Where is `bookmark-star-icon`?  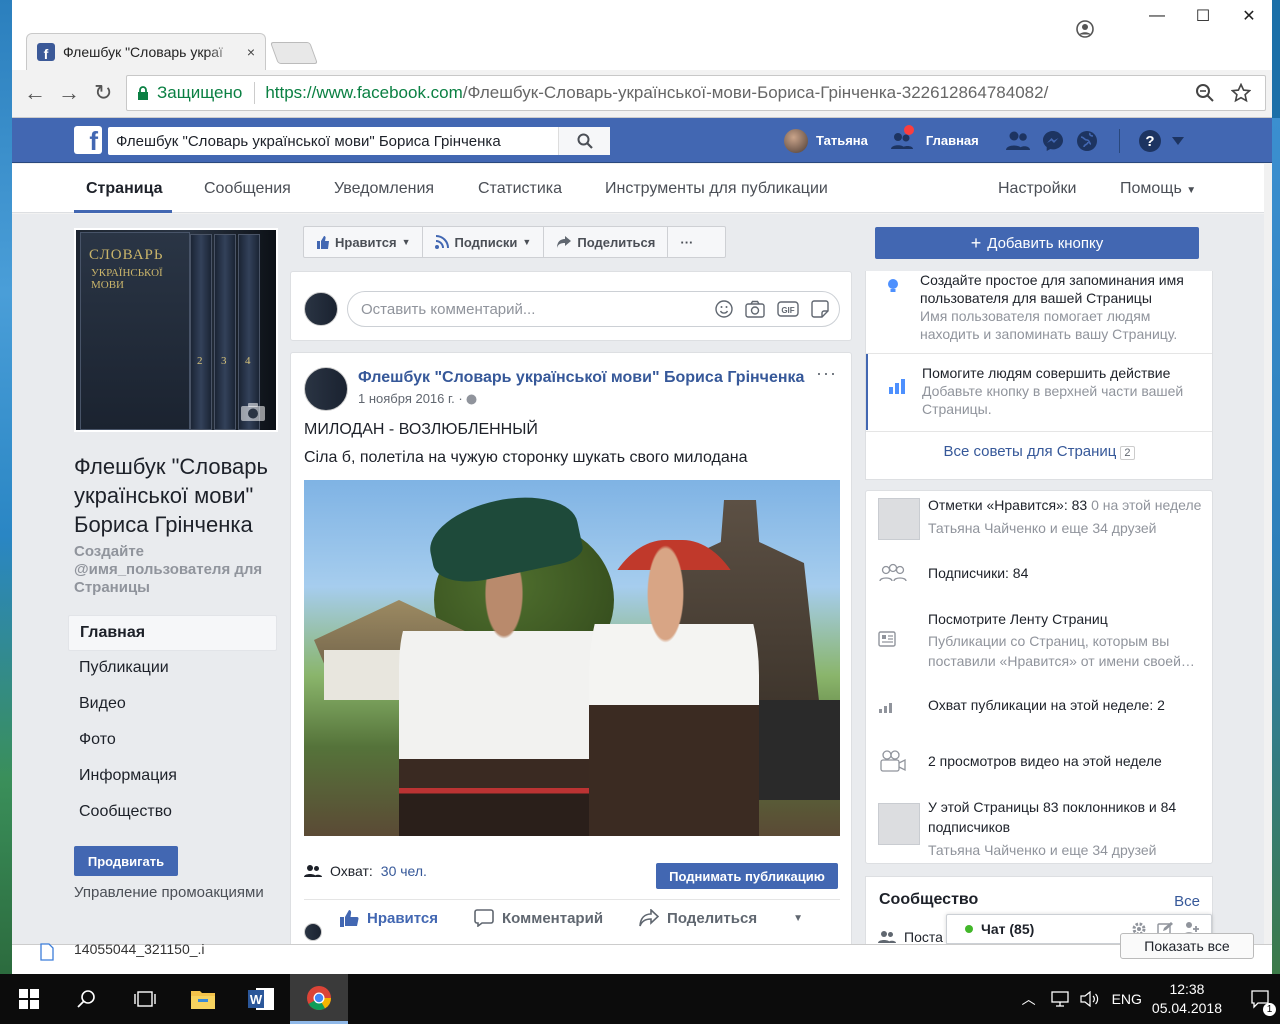 bookmark-star-icon is located at coordinates (1241, 93).